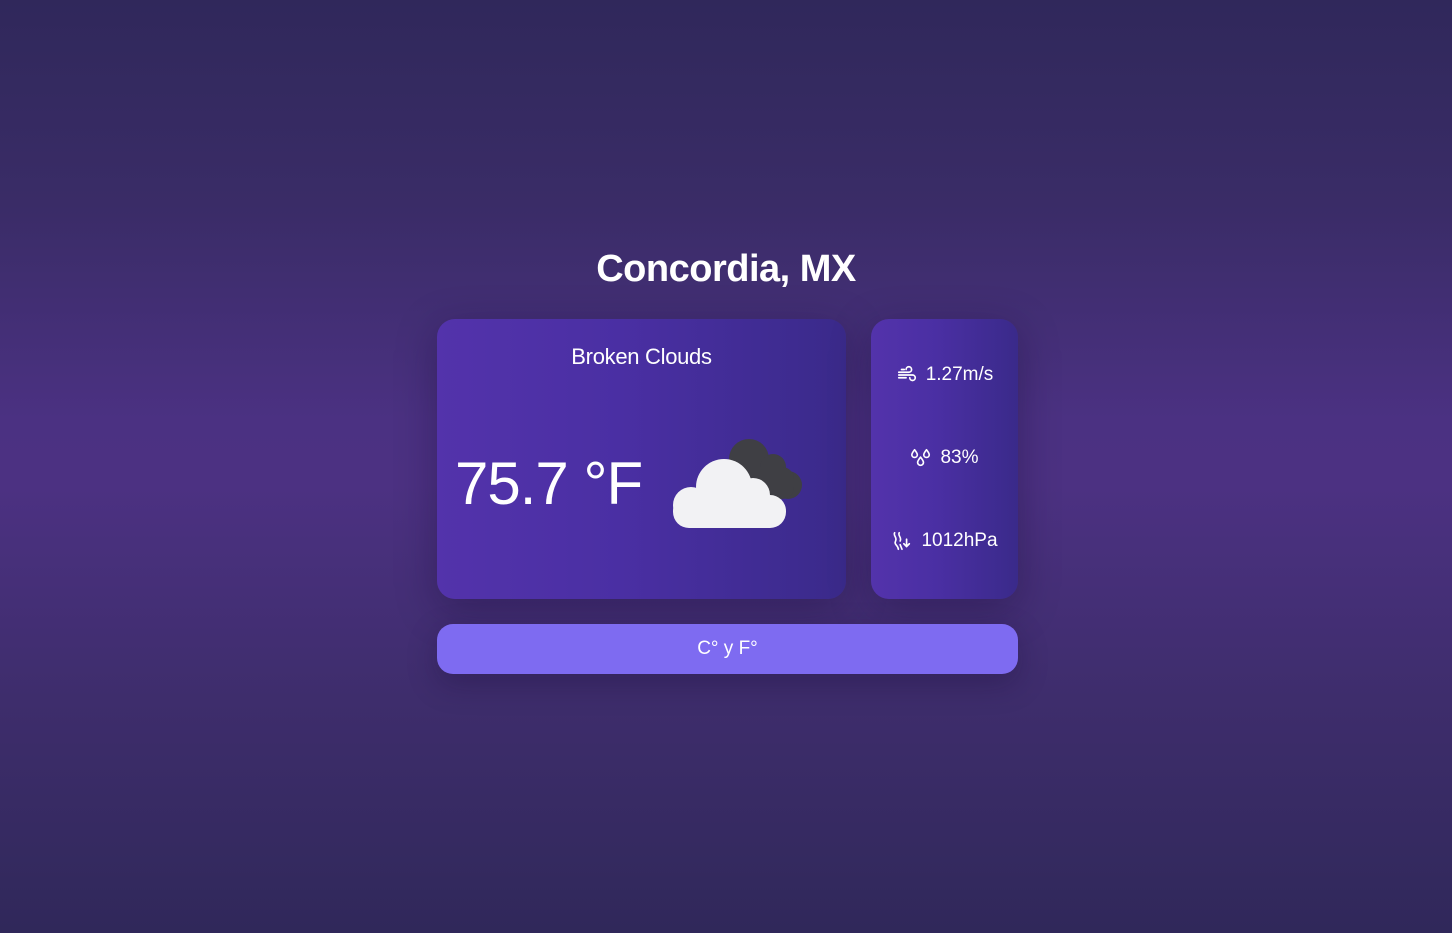 Image resolution: width=1452 pixels, height=933 pixels. I want to click on wind-stat: 1.27m/s, so click(944, 375).